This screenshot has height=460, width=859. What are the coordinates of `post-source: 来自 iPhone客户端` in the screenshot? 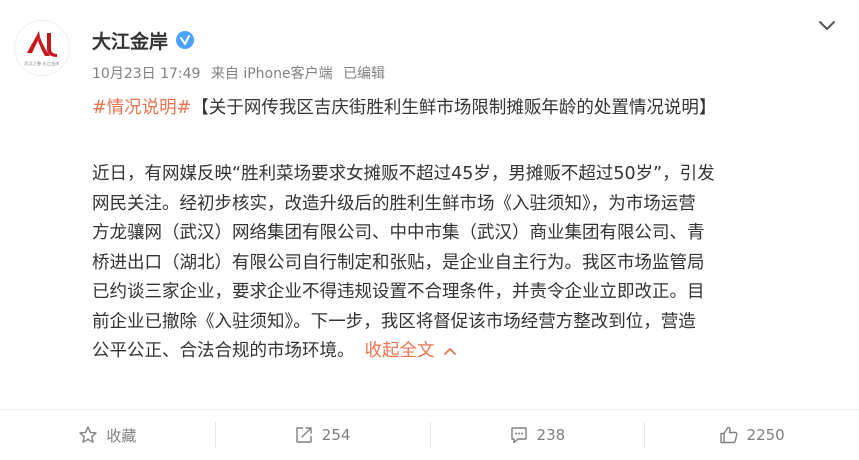 It's located at (271, 74).